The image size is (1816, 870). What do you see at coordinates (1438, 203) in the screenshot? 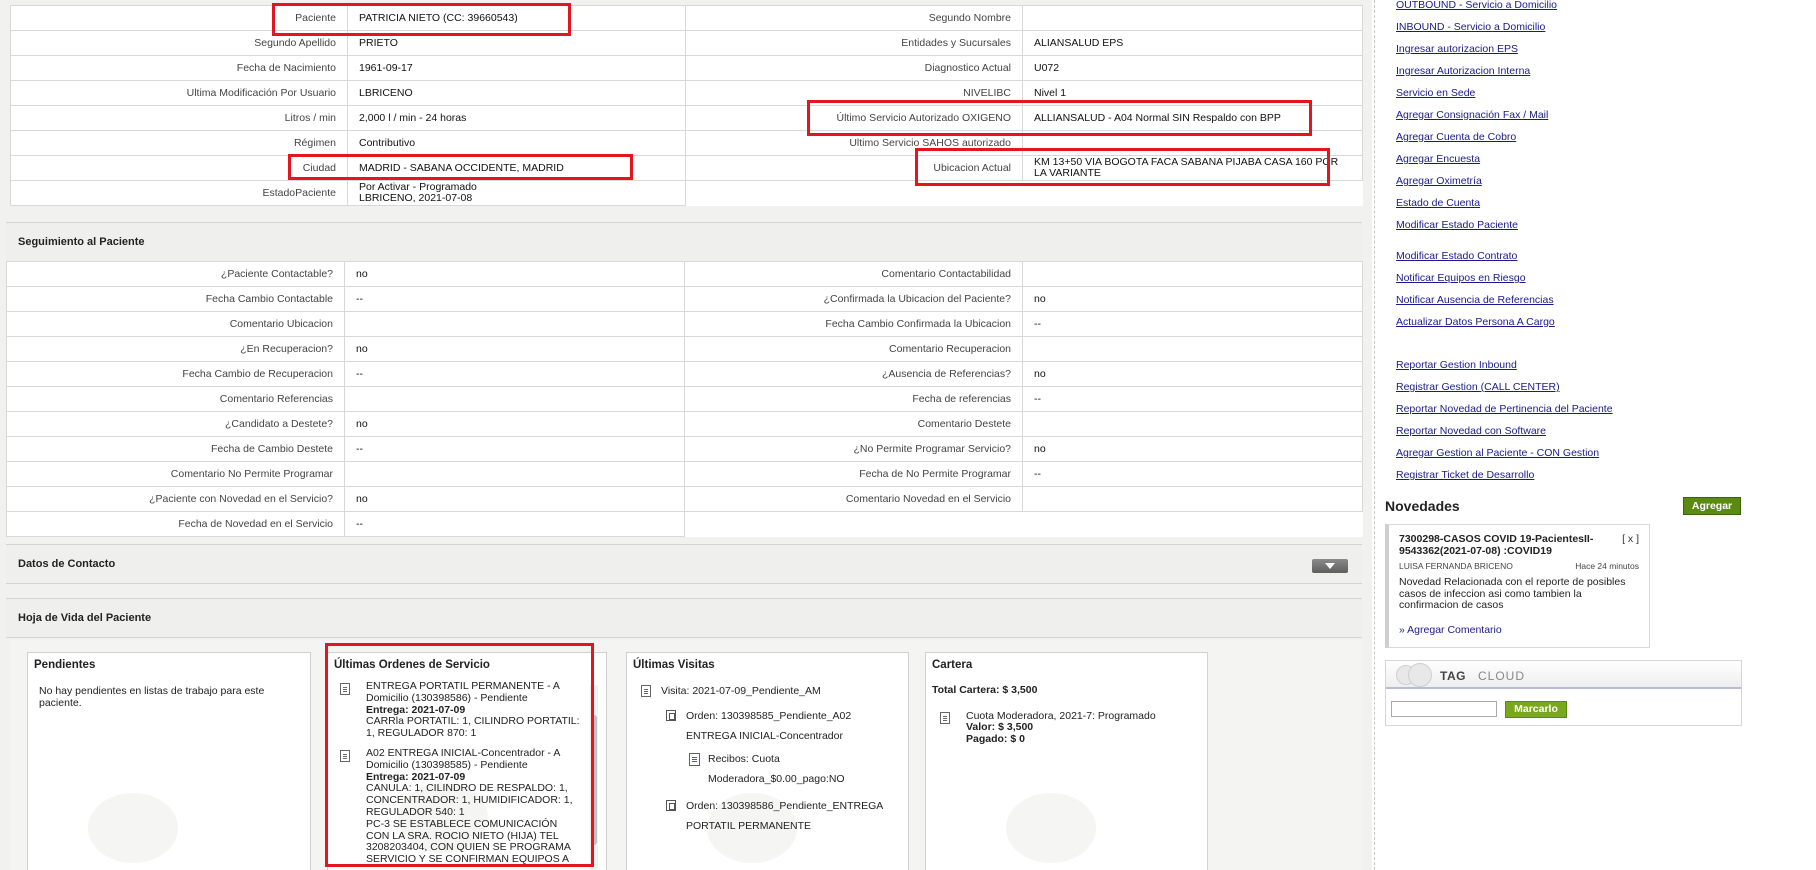
I see `action-link: Estado de Cuenta` at bounding box center [1438, 203].